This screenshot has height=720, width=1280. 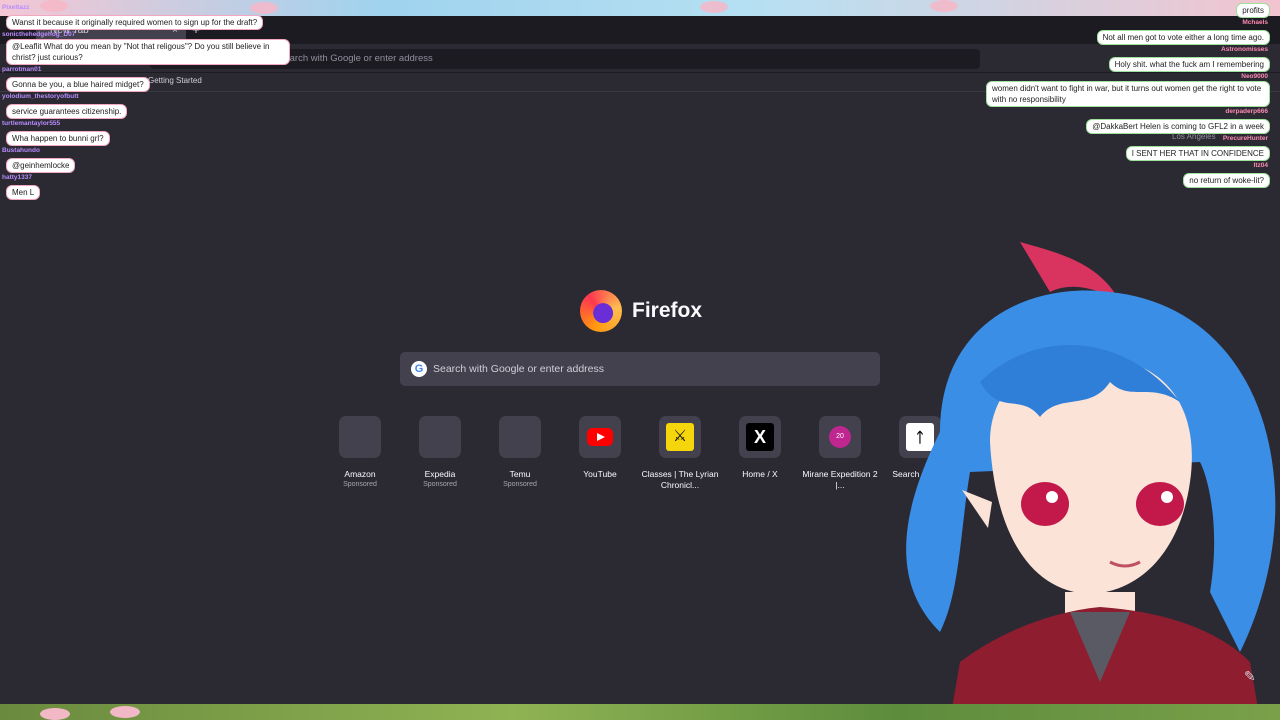 I want to click on chat-username: Itz04, so click(x=1260, y=165).